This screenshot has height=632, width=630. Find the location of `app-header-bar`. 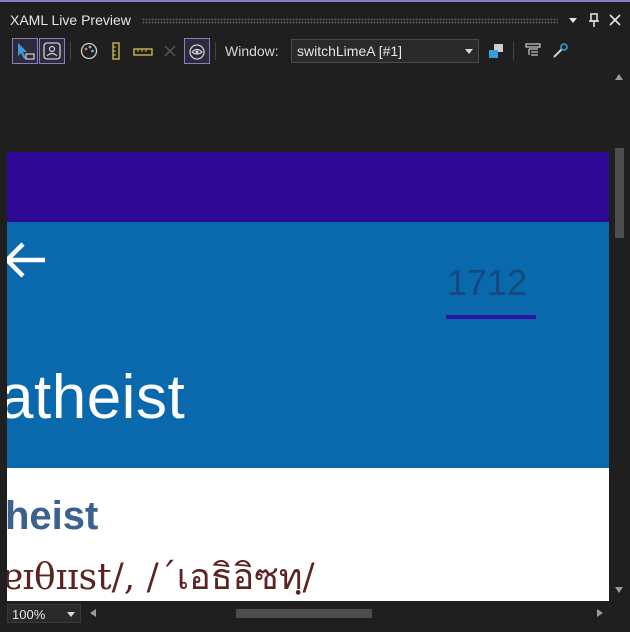

app-header-bar is located at coordinates (308, 187).